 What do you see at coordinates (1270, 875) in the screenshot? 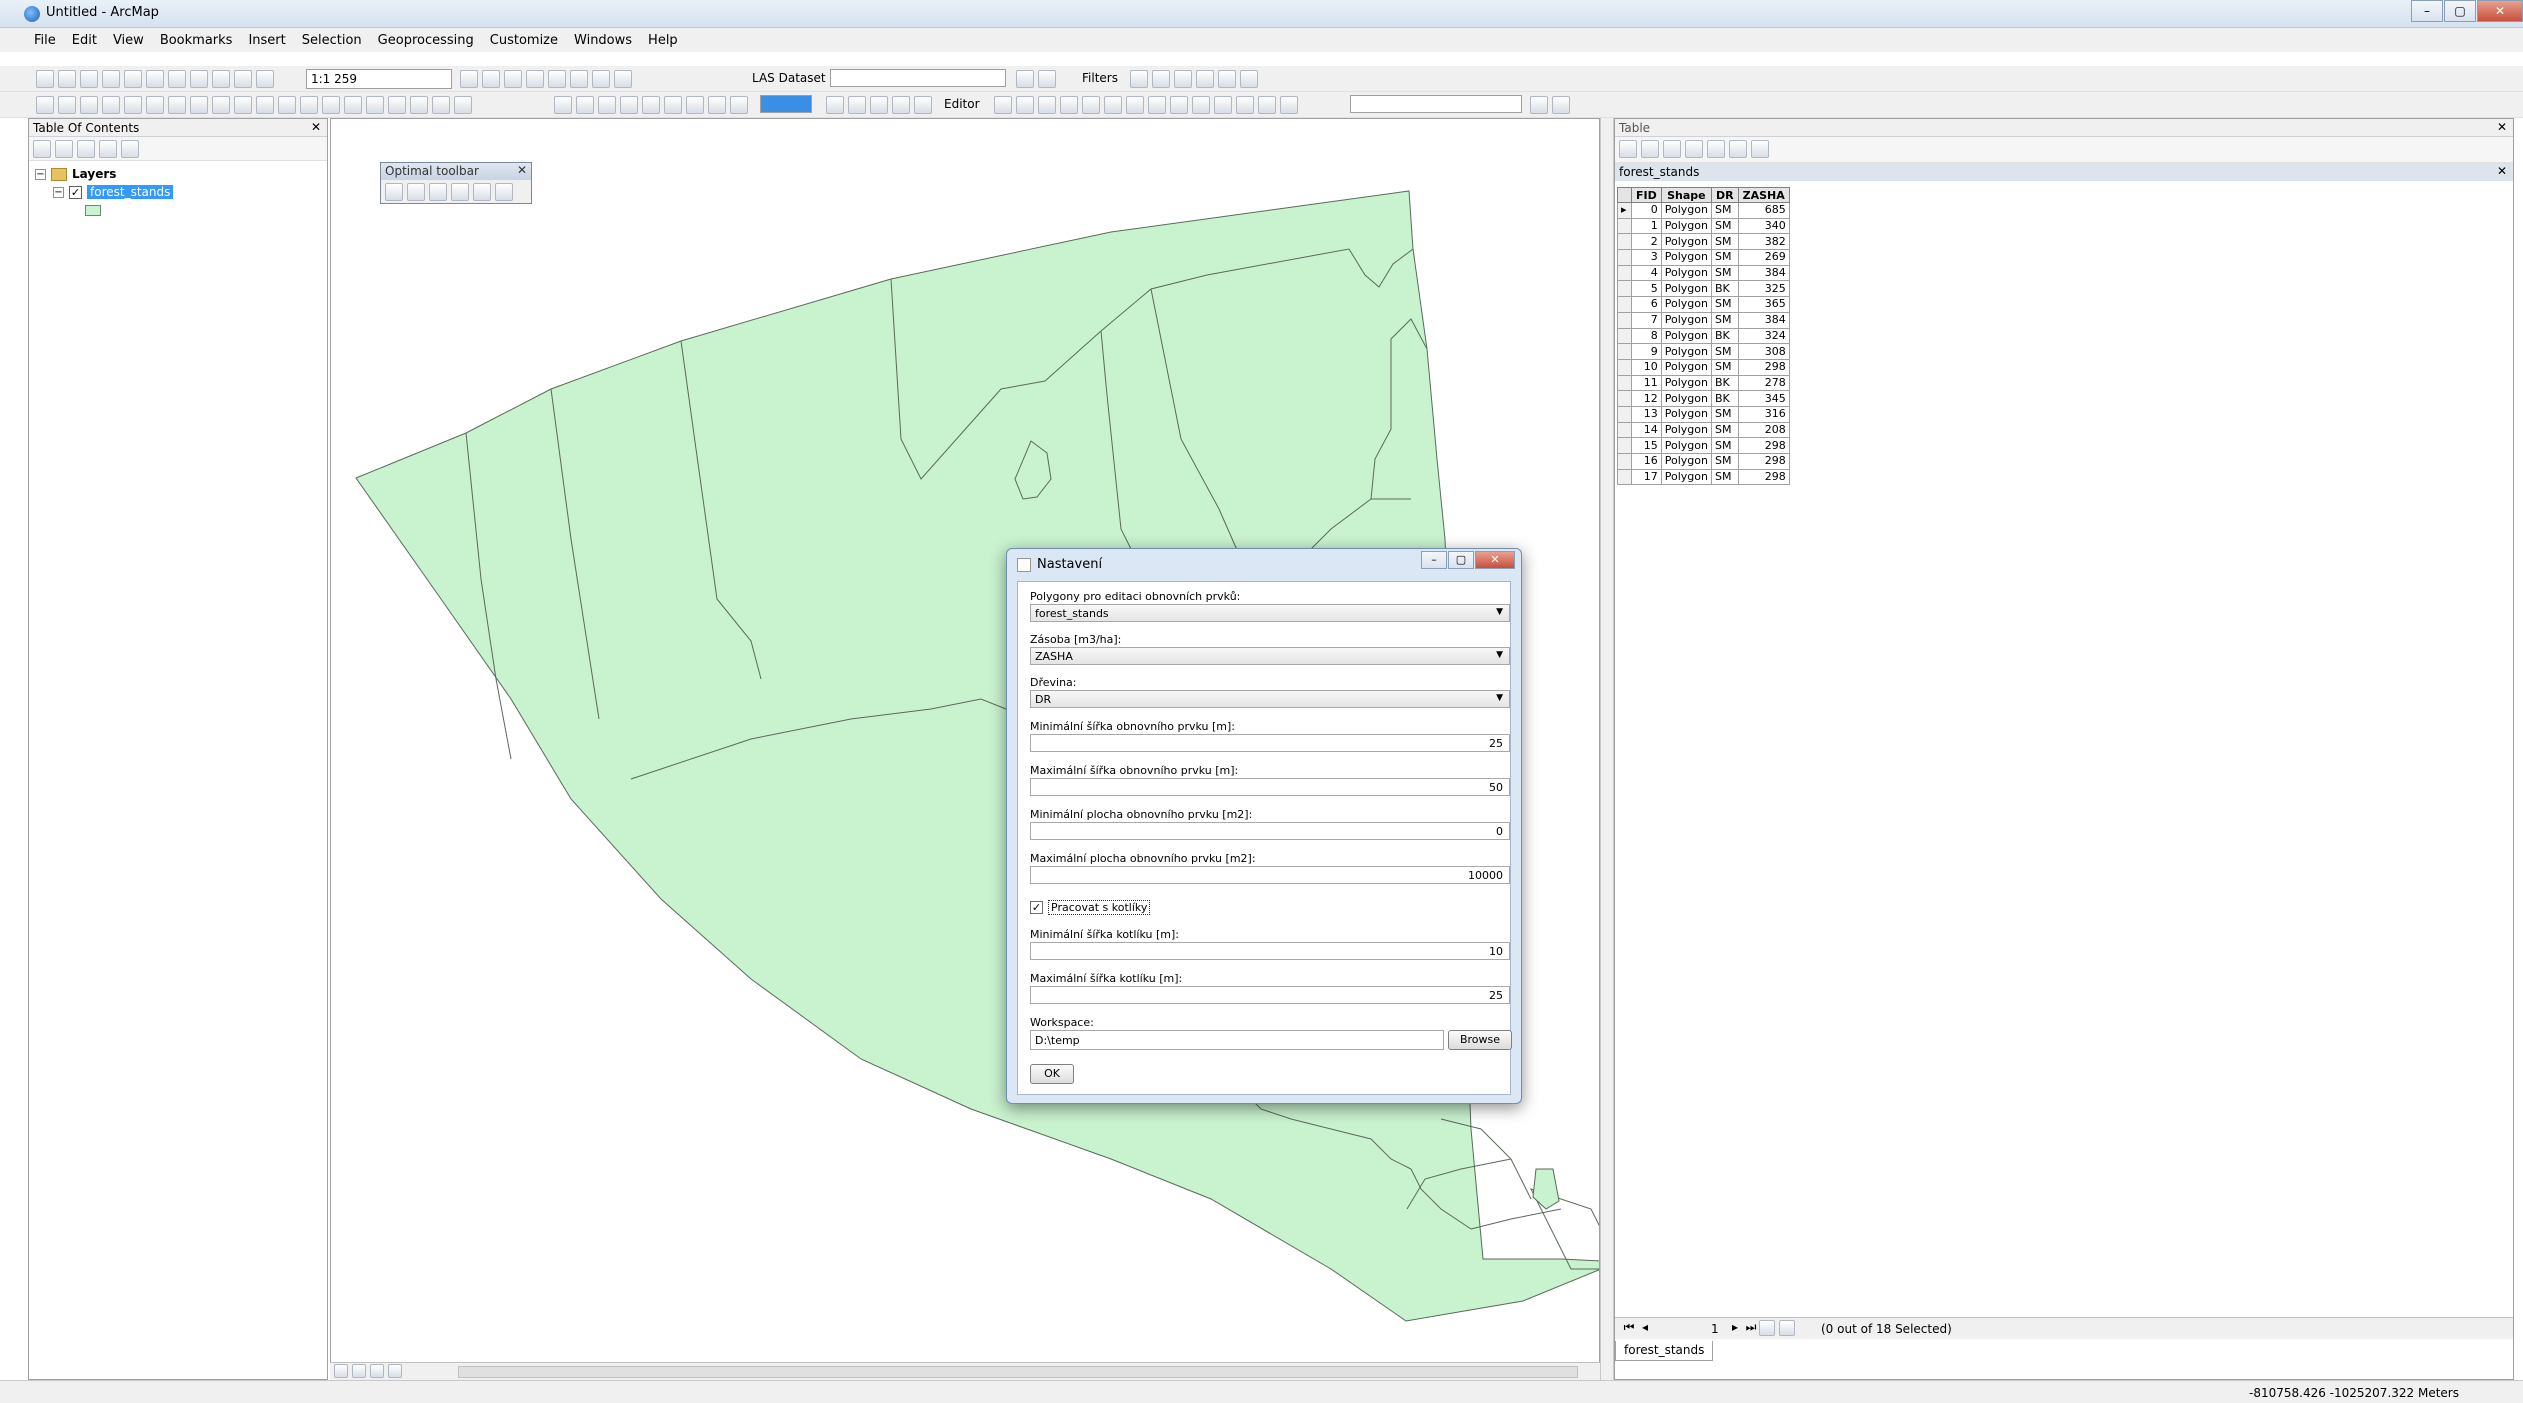
I see `max-area-input: 10000` at bounding box center [1270, 875].